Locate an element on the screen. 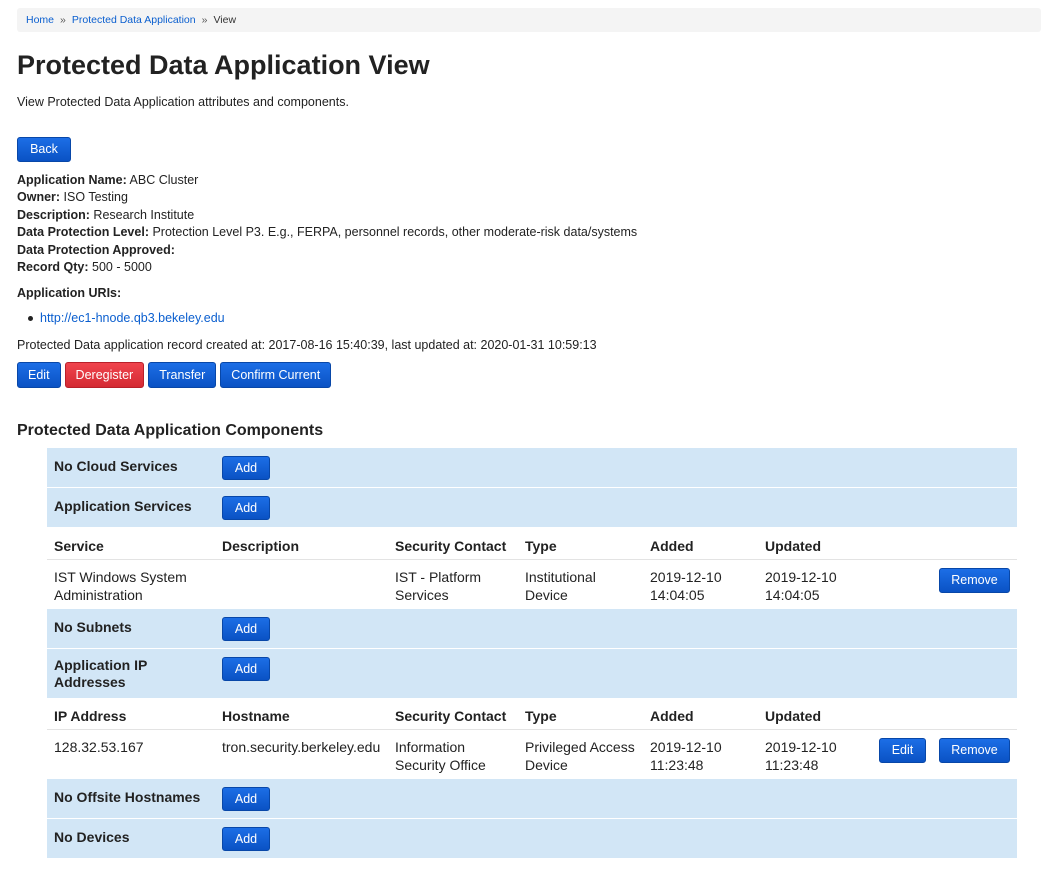 The width and height of the screenshot is (1042, 872). attribute-row: Owner: ISO Testing is located at coordinates (327, 197).